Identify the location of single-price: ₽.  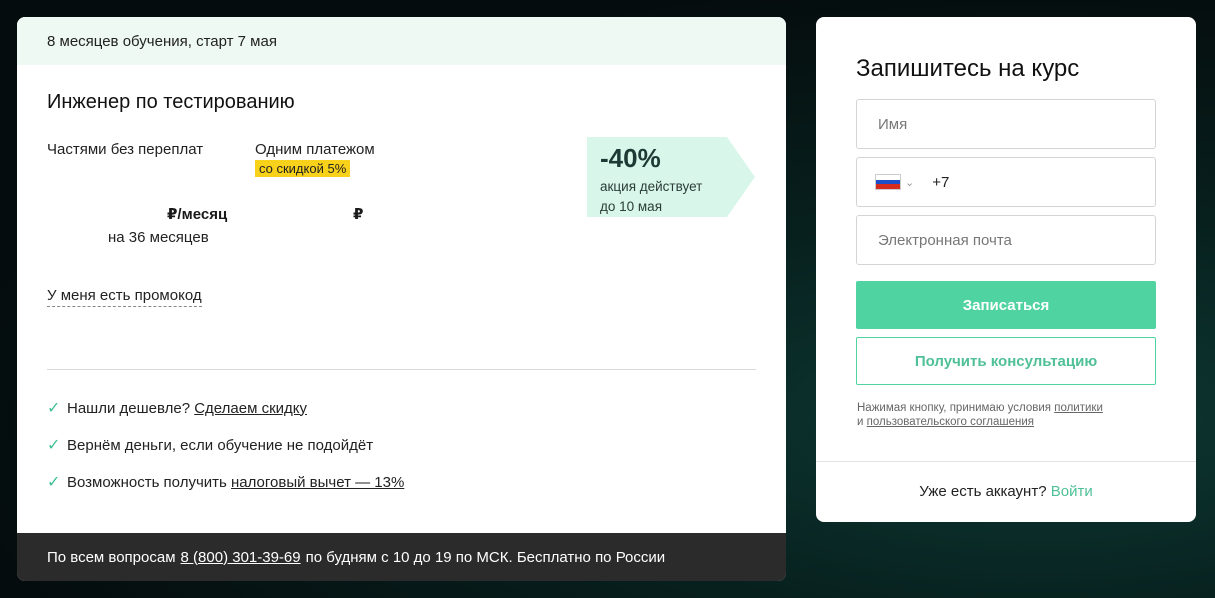
(358, 214).